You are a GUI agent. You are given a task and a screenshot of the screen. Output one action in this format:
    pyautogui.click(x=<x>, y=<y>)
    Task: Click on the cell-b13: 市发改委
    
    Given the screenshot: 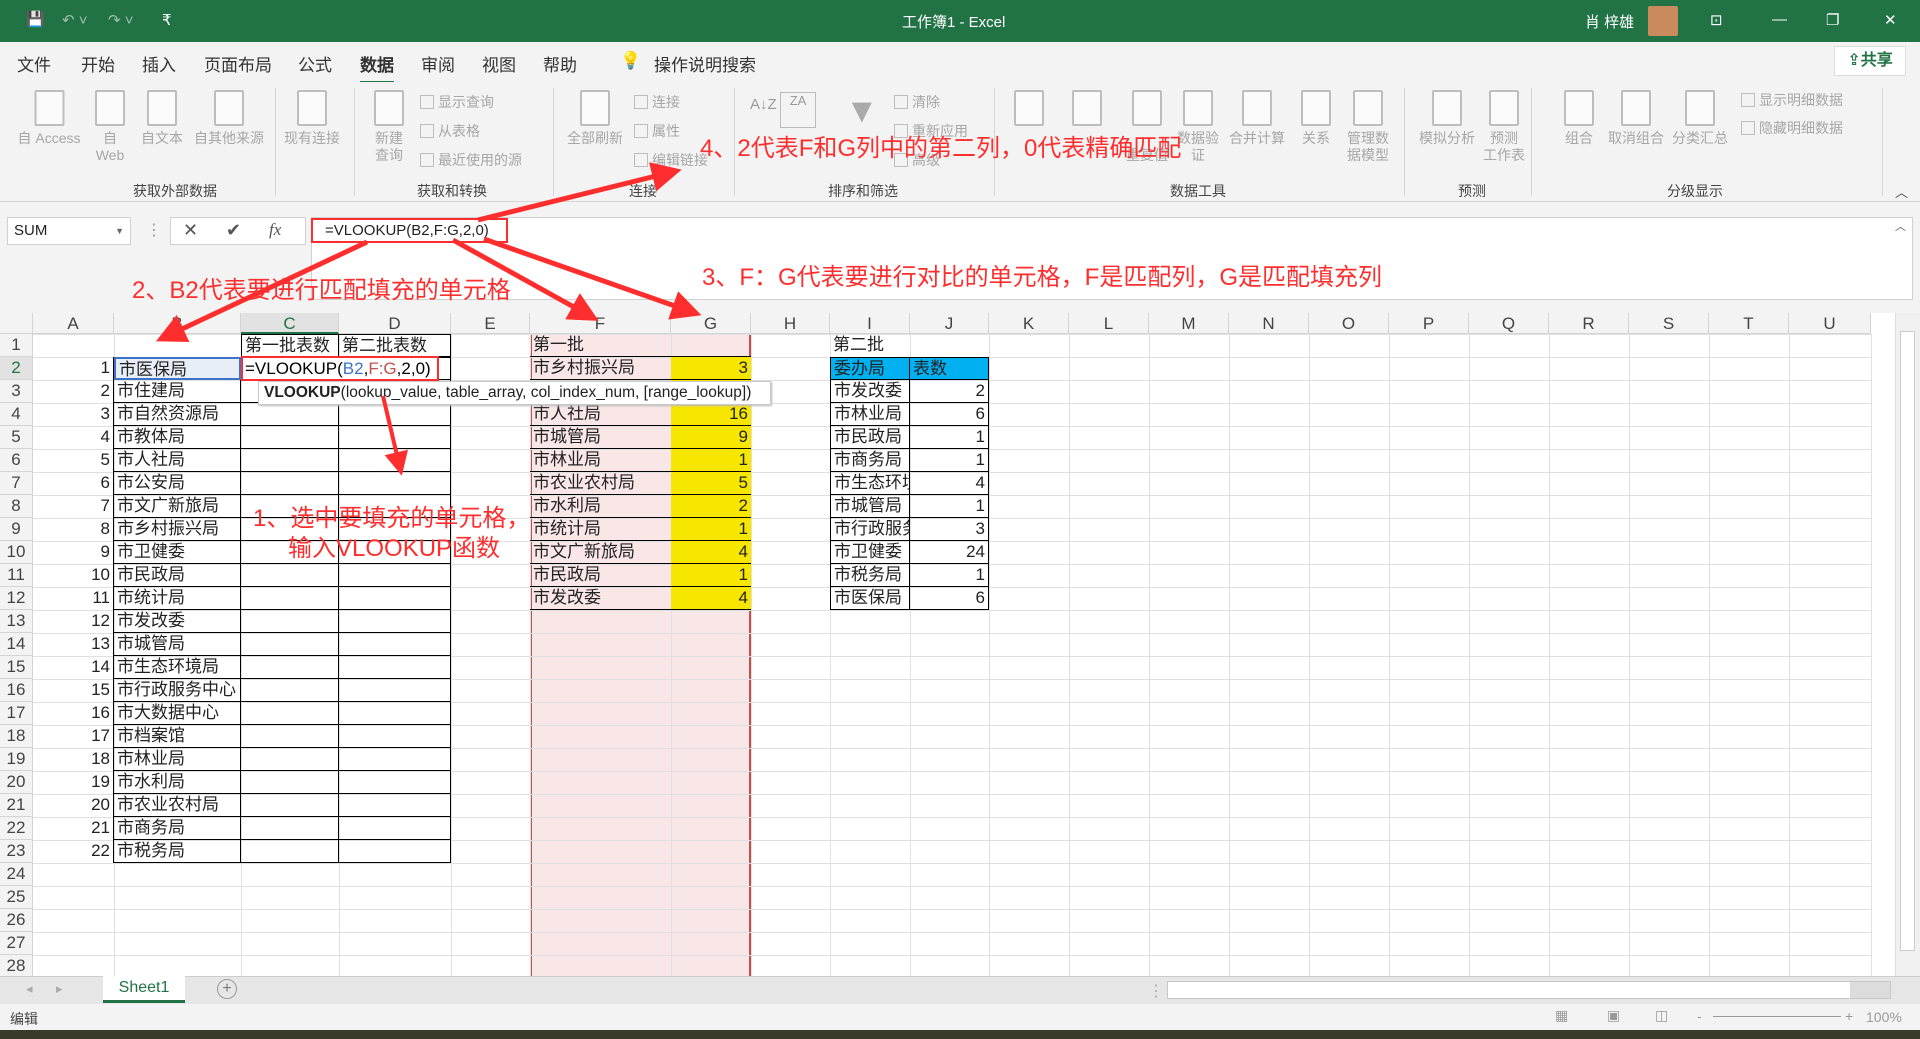 What is the action you would take?
    pyautogui.click(x=177, y=621)
    